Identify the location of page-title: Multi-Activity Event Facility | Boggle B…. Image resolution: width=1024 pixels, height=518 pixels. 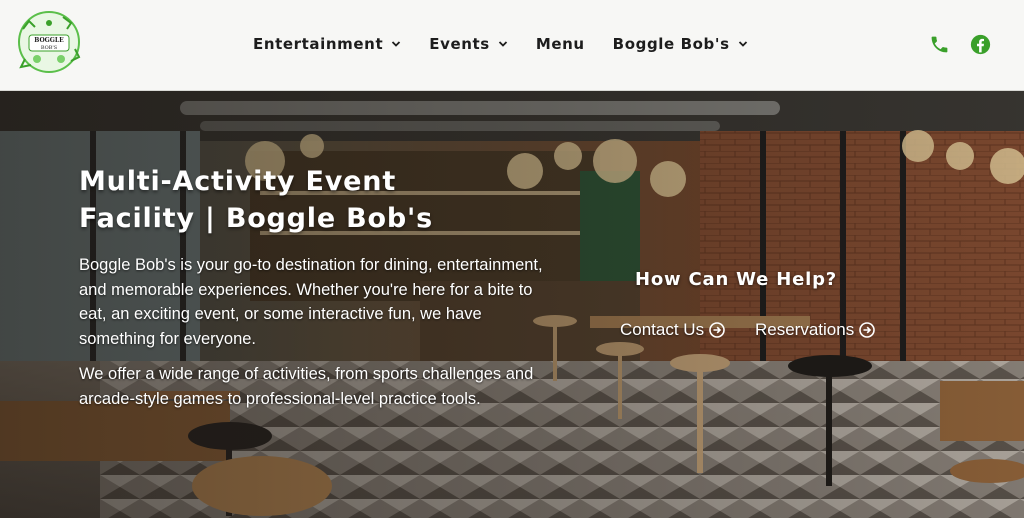
(314, 200).